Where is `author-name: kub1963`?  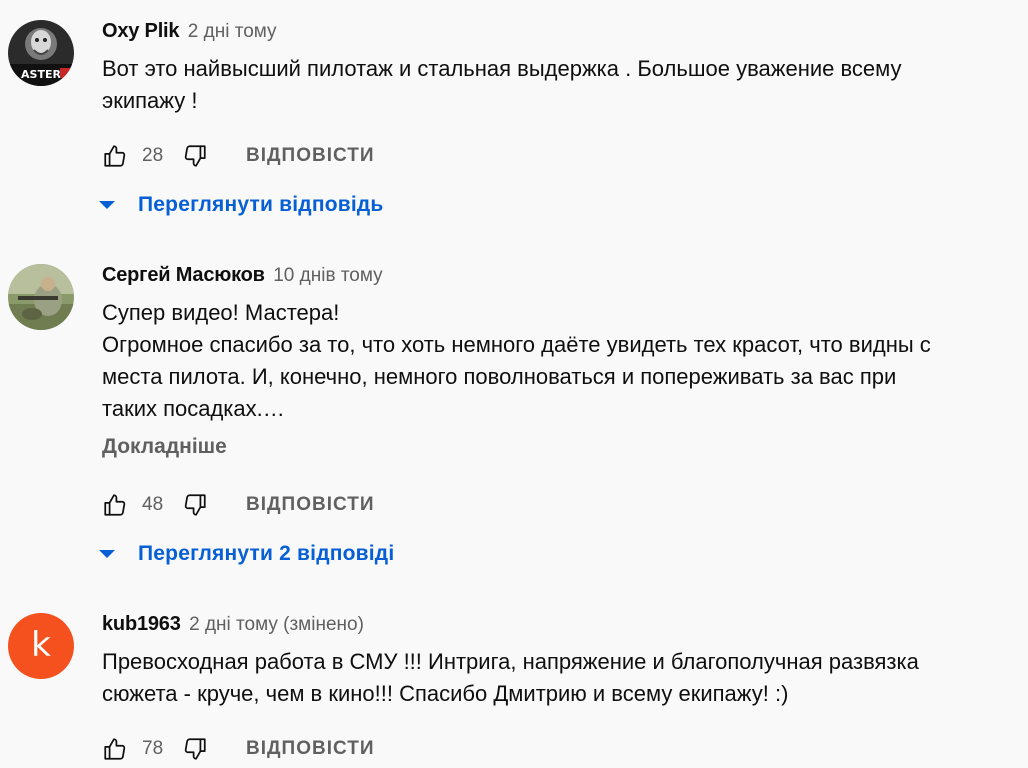
author-name: kub1963 is located at coordinates (141, 624).